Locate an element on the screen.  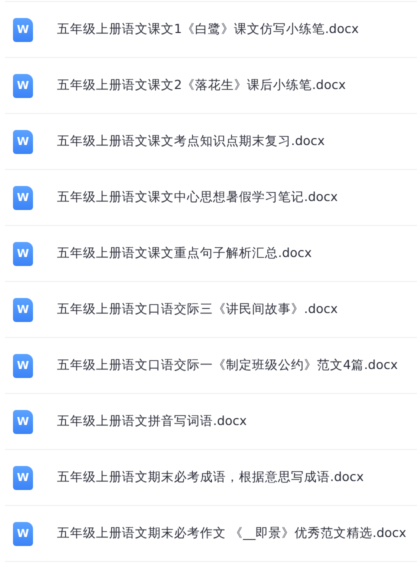
file-row: W 五年级上册语文拼音写词语.docx is located at coordinates (211, 422).